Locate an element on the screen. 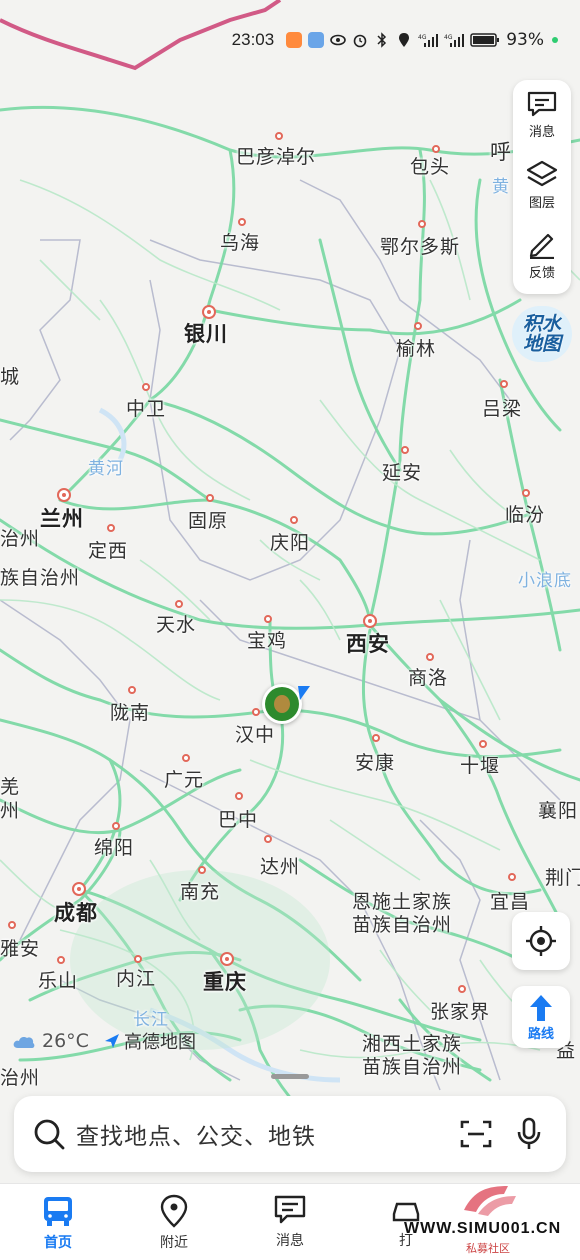 The image size is (580, 1260). tab-home: 首页 is located at coordinates (58, 1222).